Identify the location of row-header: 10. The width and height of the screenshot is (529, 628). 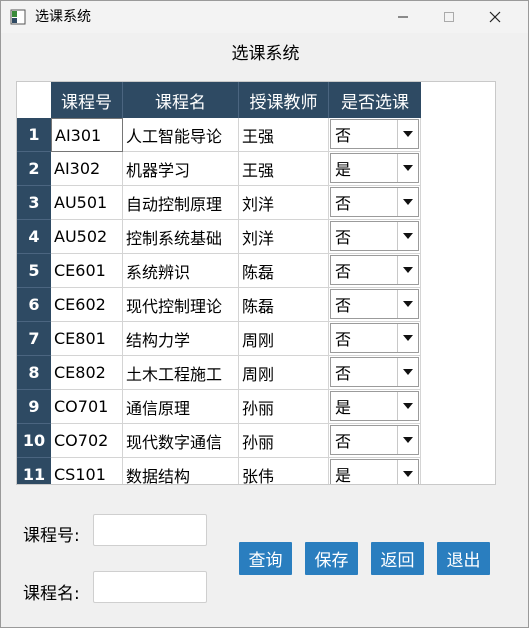
(34, 441).